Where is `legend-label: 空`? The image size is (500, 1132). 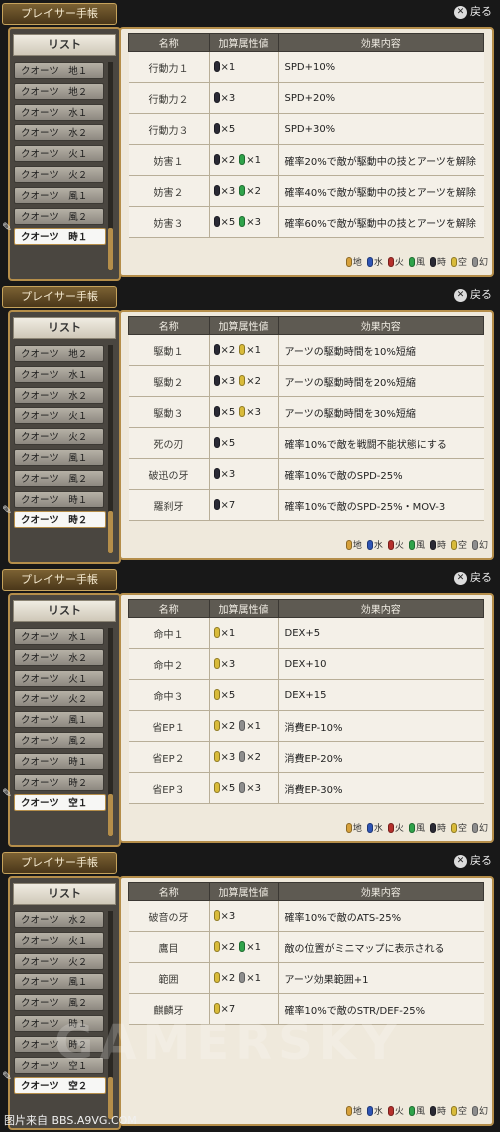
legend-label: 空 is located at coordinates (462, 546).